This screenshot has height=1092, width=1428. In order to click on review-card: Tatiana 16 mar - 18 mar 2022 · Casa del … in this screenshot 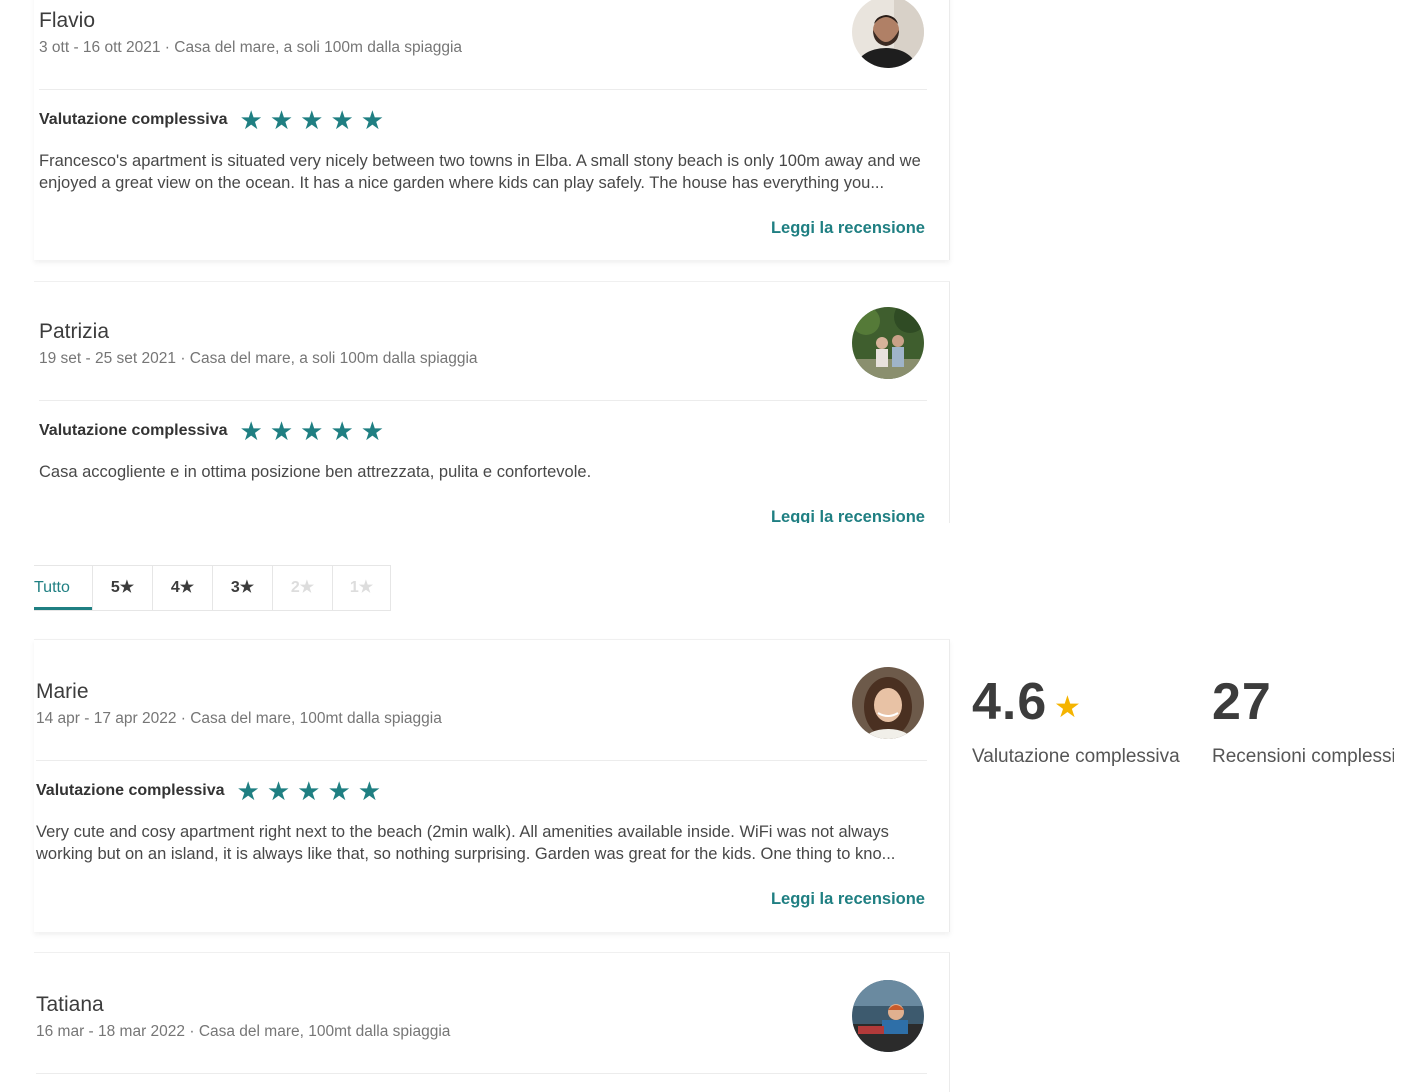, I will do `click(492, 1022)`.